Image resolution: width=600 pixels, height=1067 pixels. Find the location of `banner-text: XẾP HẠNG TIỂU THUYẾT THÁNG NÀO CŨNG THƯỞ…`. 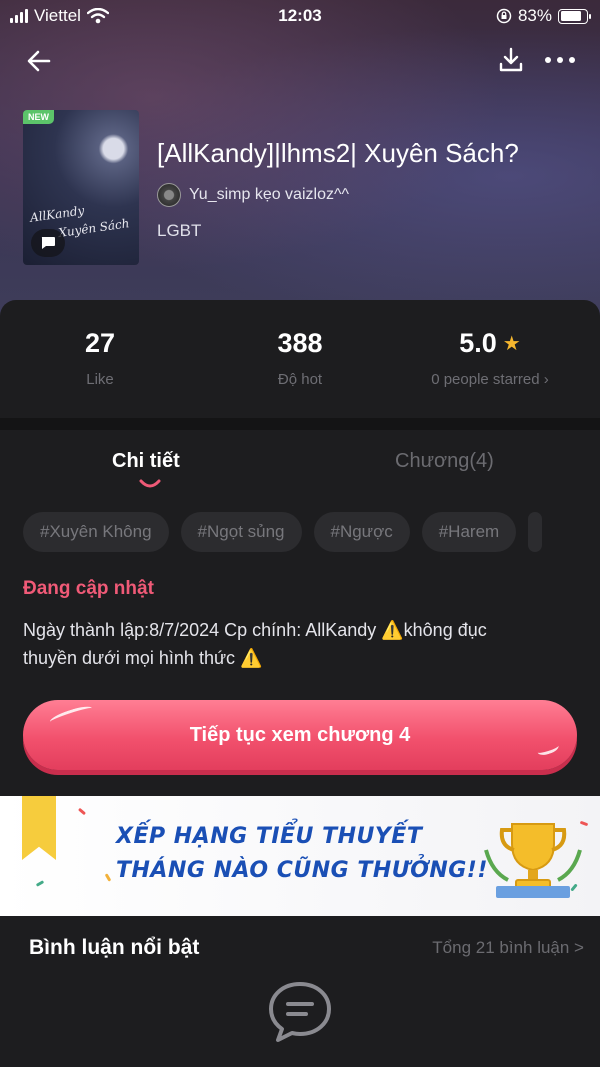

banner-text: XẾP HẠNG TIỂU THUYẾT THÁNG NÀO CŨNG THƯỞ… is located at coordinates (302, 853).